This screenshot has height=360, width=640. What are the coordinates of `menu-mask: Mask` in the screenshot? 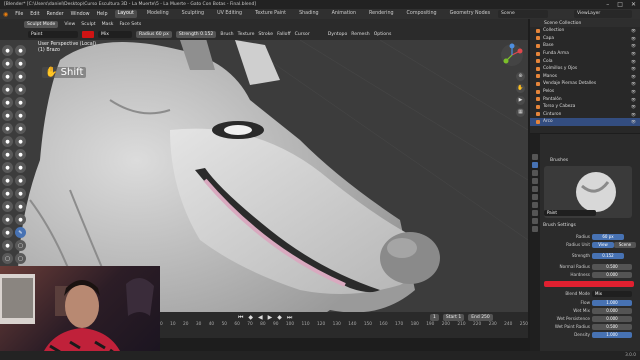 It's located at (108, 24).